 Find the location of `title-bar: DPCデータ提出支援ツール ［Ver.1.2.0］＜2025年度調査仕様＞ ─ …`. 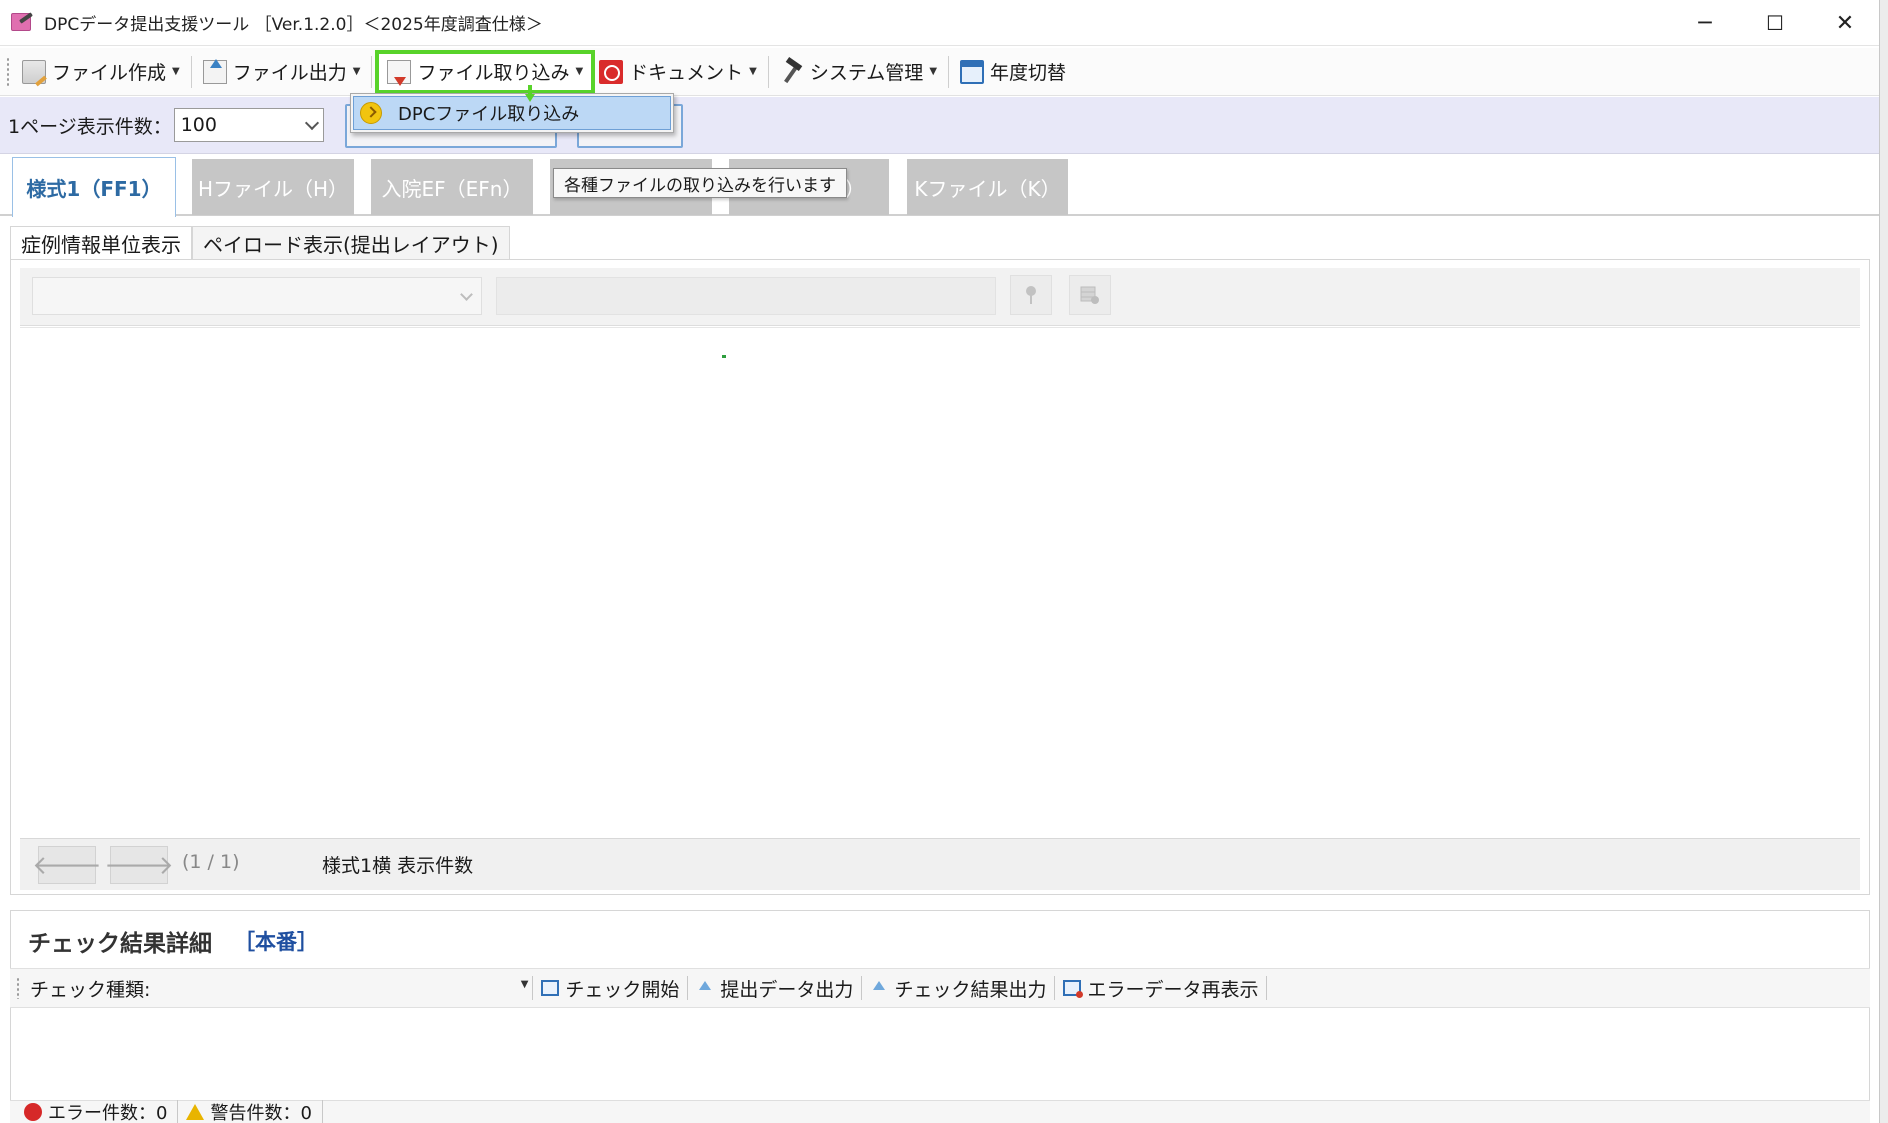

title-bar: DPCデータ提出支援ツール ［Ver.1.2.0］＜2025年度調査仕様＞ ─ … is located at coordinates (939, 23).